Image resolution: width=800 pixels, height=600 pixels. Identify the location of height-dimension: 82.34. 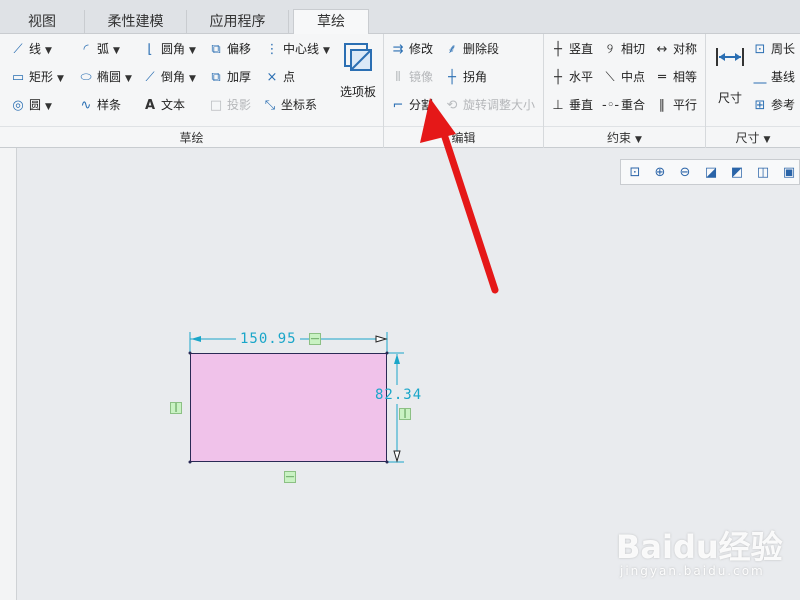
(398, 395).